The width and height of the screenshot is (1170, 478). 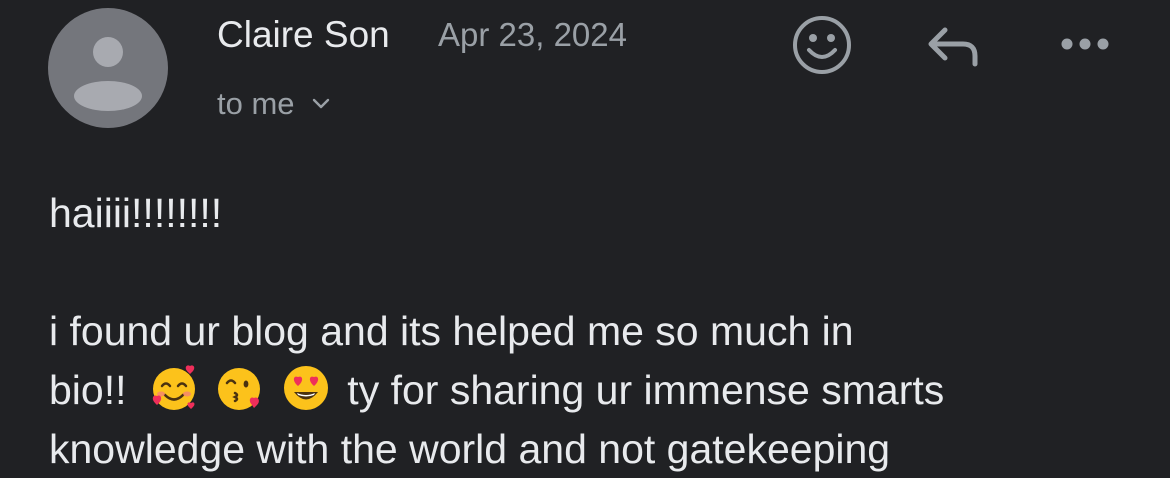 I want to click on body-line-2-start: bio!!, so click(x=88, y=390).